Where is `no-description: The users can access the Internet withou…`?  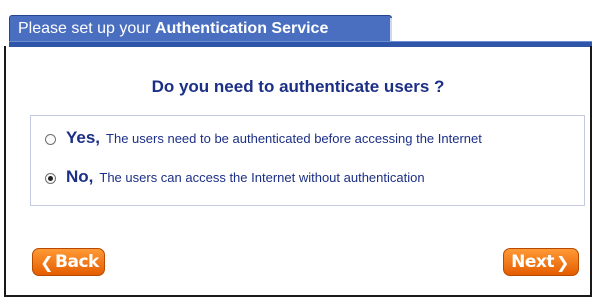
no-description: The users can access the Internet withou… is located at coordinates (262, 177).